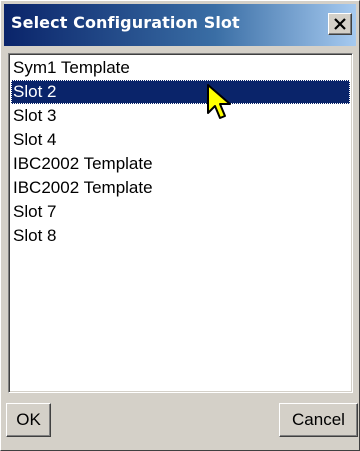 Image resolution: width=360 pixels, height=451 pixels. Describe the element at coordinates (180, 92) in the screenshot. I see `slot-list-item-selected: Slot 2` at that location.